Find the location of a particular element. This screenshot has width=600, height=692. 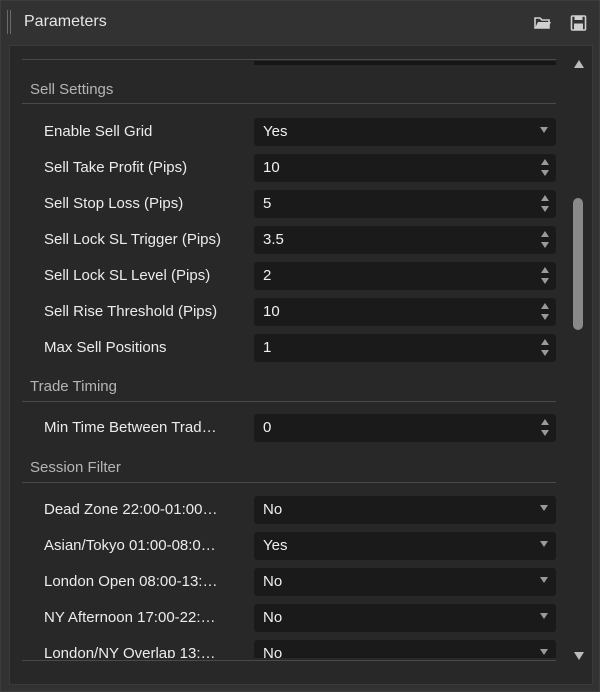

sell-stop-loss-input: 5 is located at coordinates (405, 204).